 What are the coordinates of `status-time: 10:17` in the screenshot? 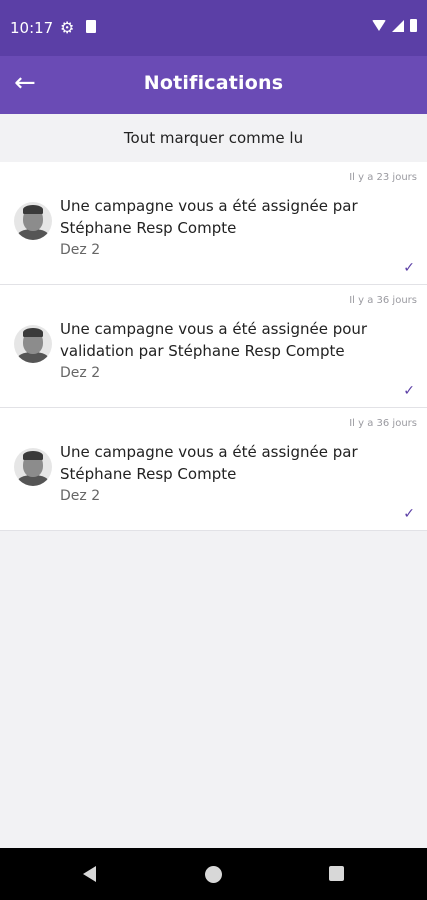 It's located at (32, 28).